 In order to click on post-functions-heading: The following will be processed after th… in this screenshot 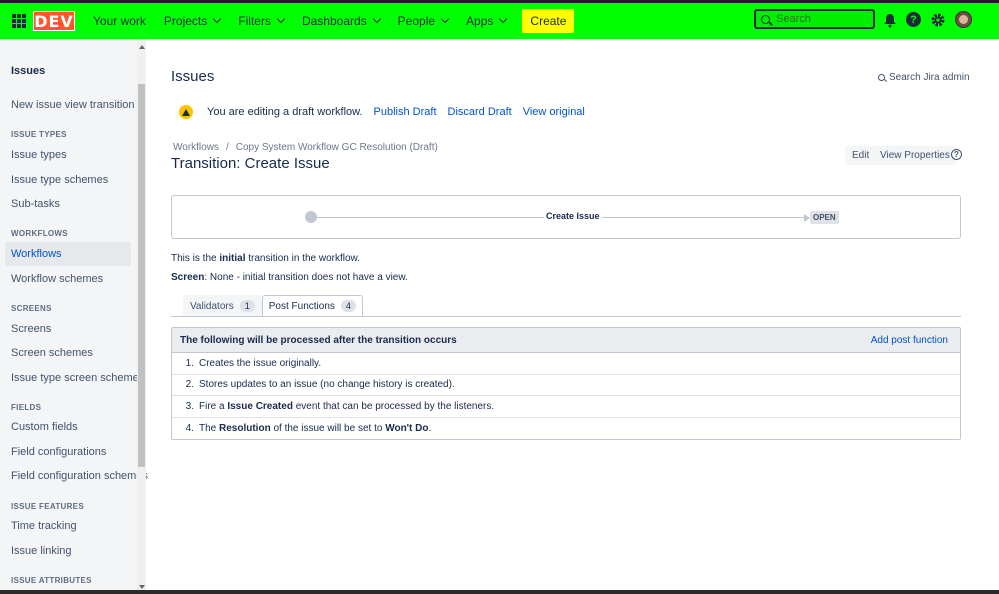, I will do `click(318, 340)`.